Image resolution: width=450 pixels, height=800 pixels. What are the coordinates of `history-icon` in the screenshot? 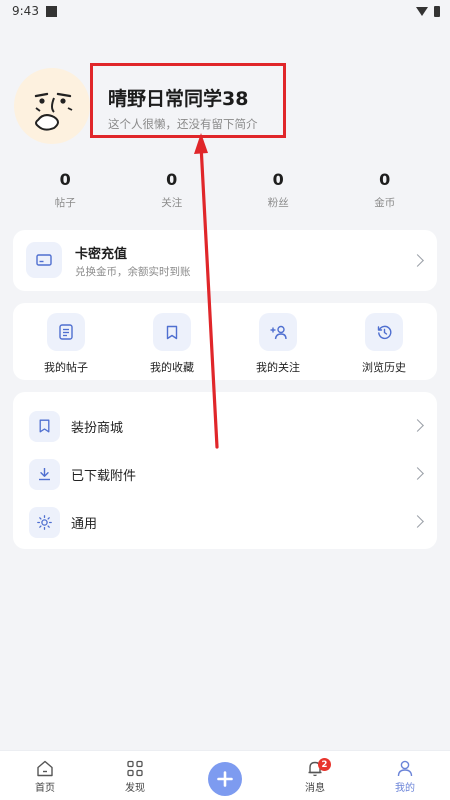 It's located at (384, 332).